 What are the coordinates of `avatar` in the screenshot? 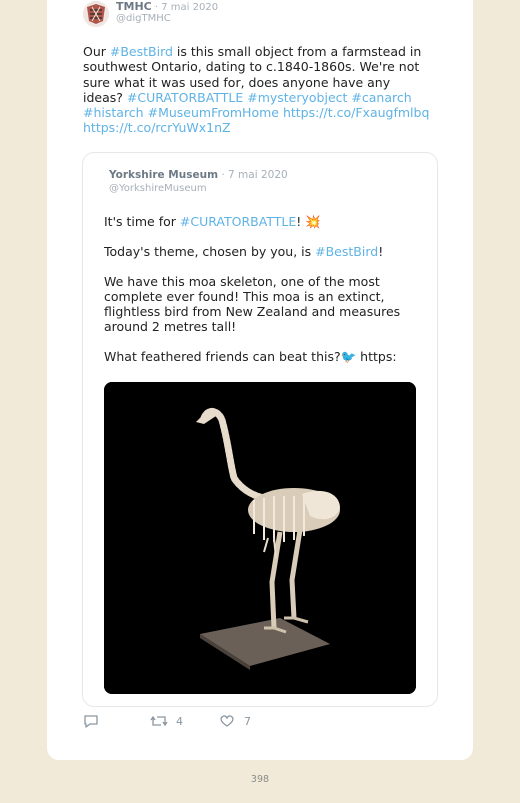 It's located at (96, 14).